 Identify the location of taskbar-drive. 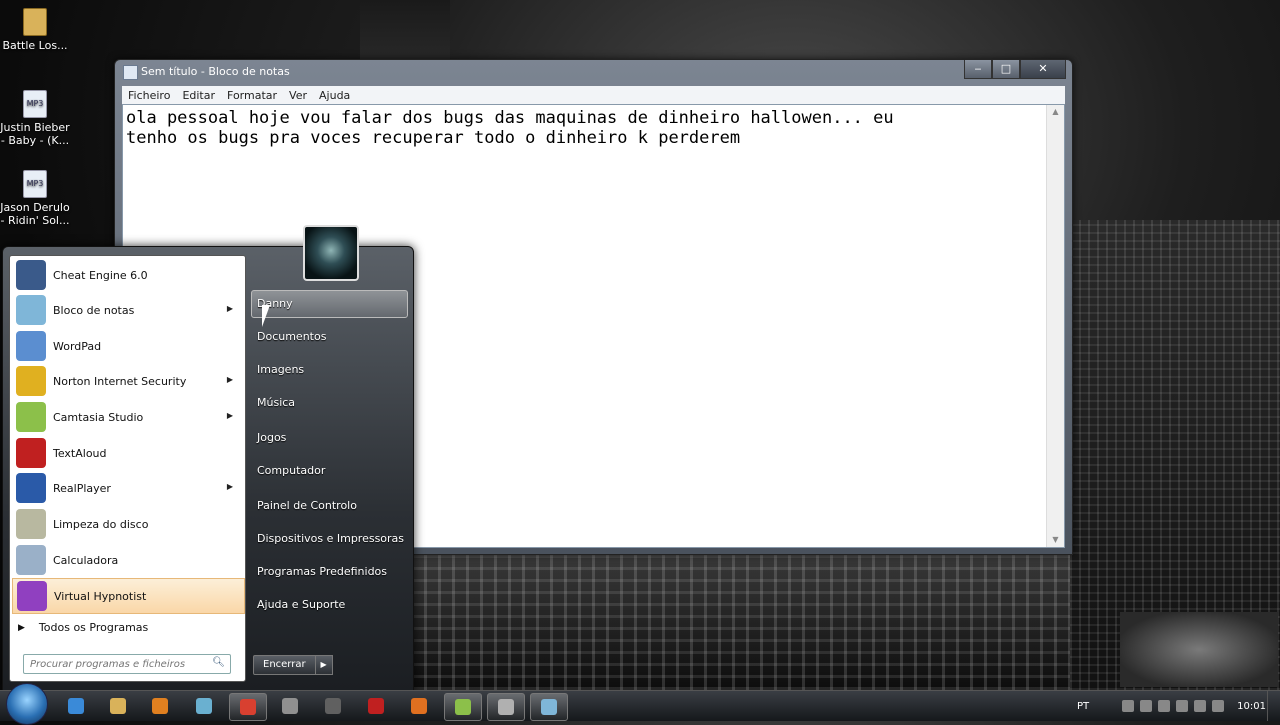
(204, 706).